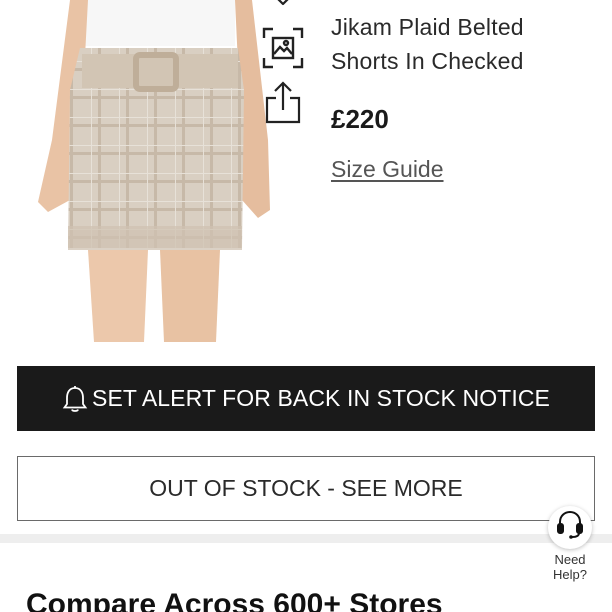 This screenshot has height=612, width=612. What do you see at coordinates (234, 600) in the screenshot?
I see `compare-stores-heading: Compare Across 600+ Stores` at bounding box center [234, 600].